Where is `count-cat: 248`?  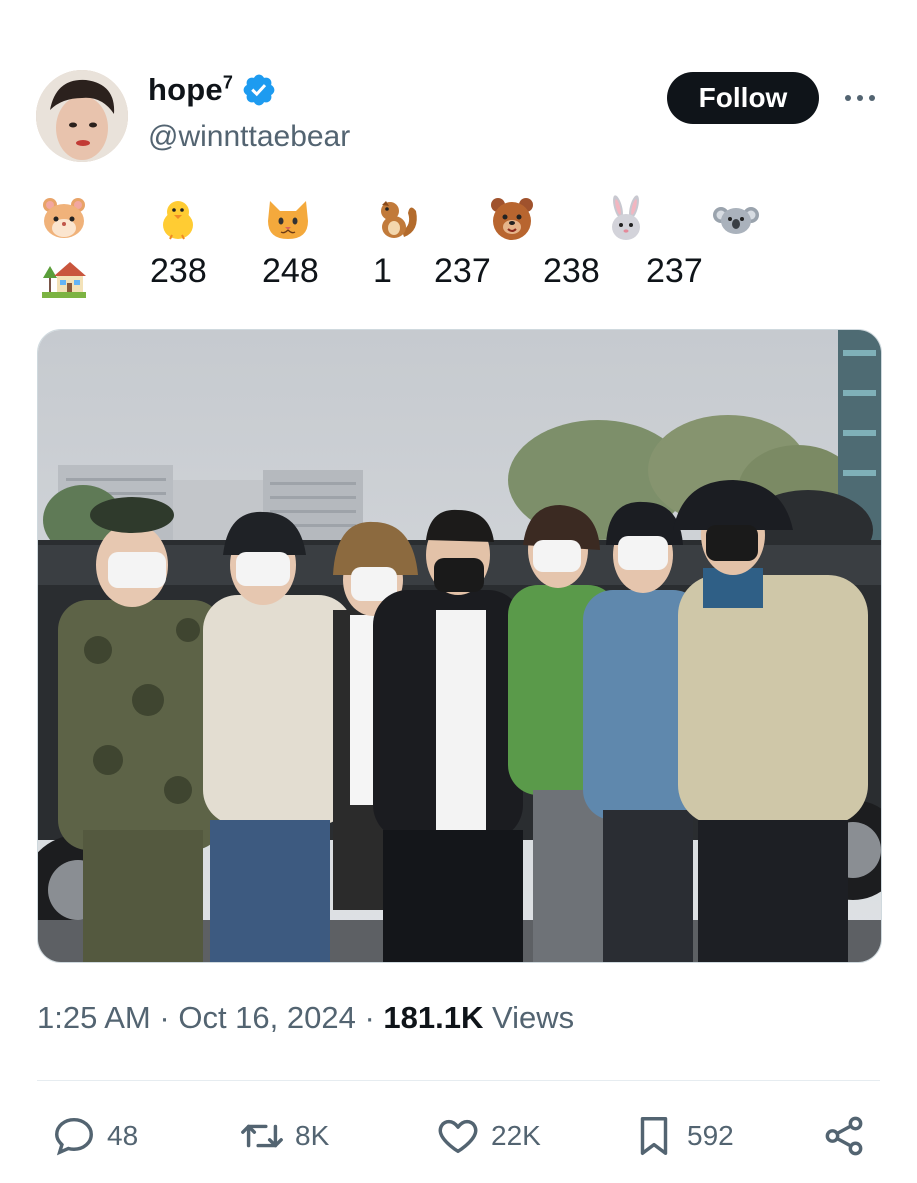 count-cat: 248 is located at coordinates (290, 271).